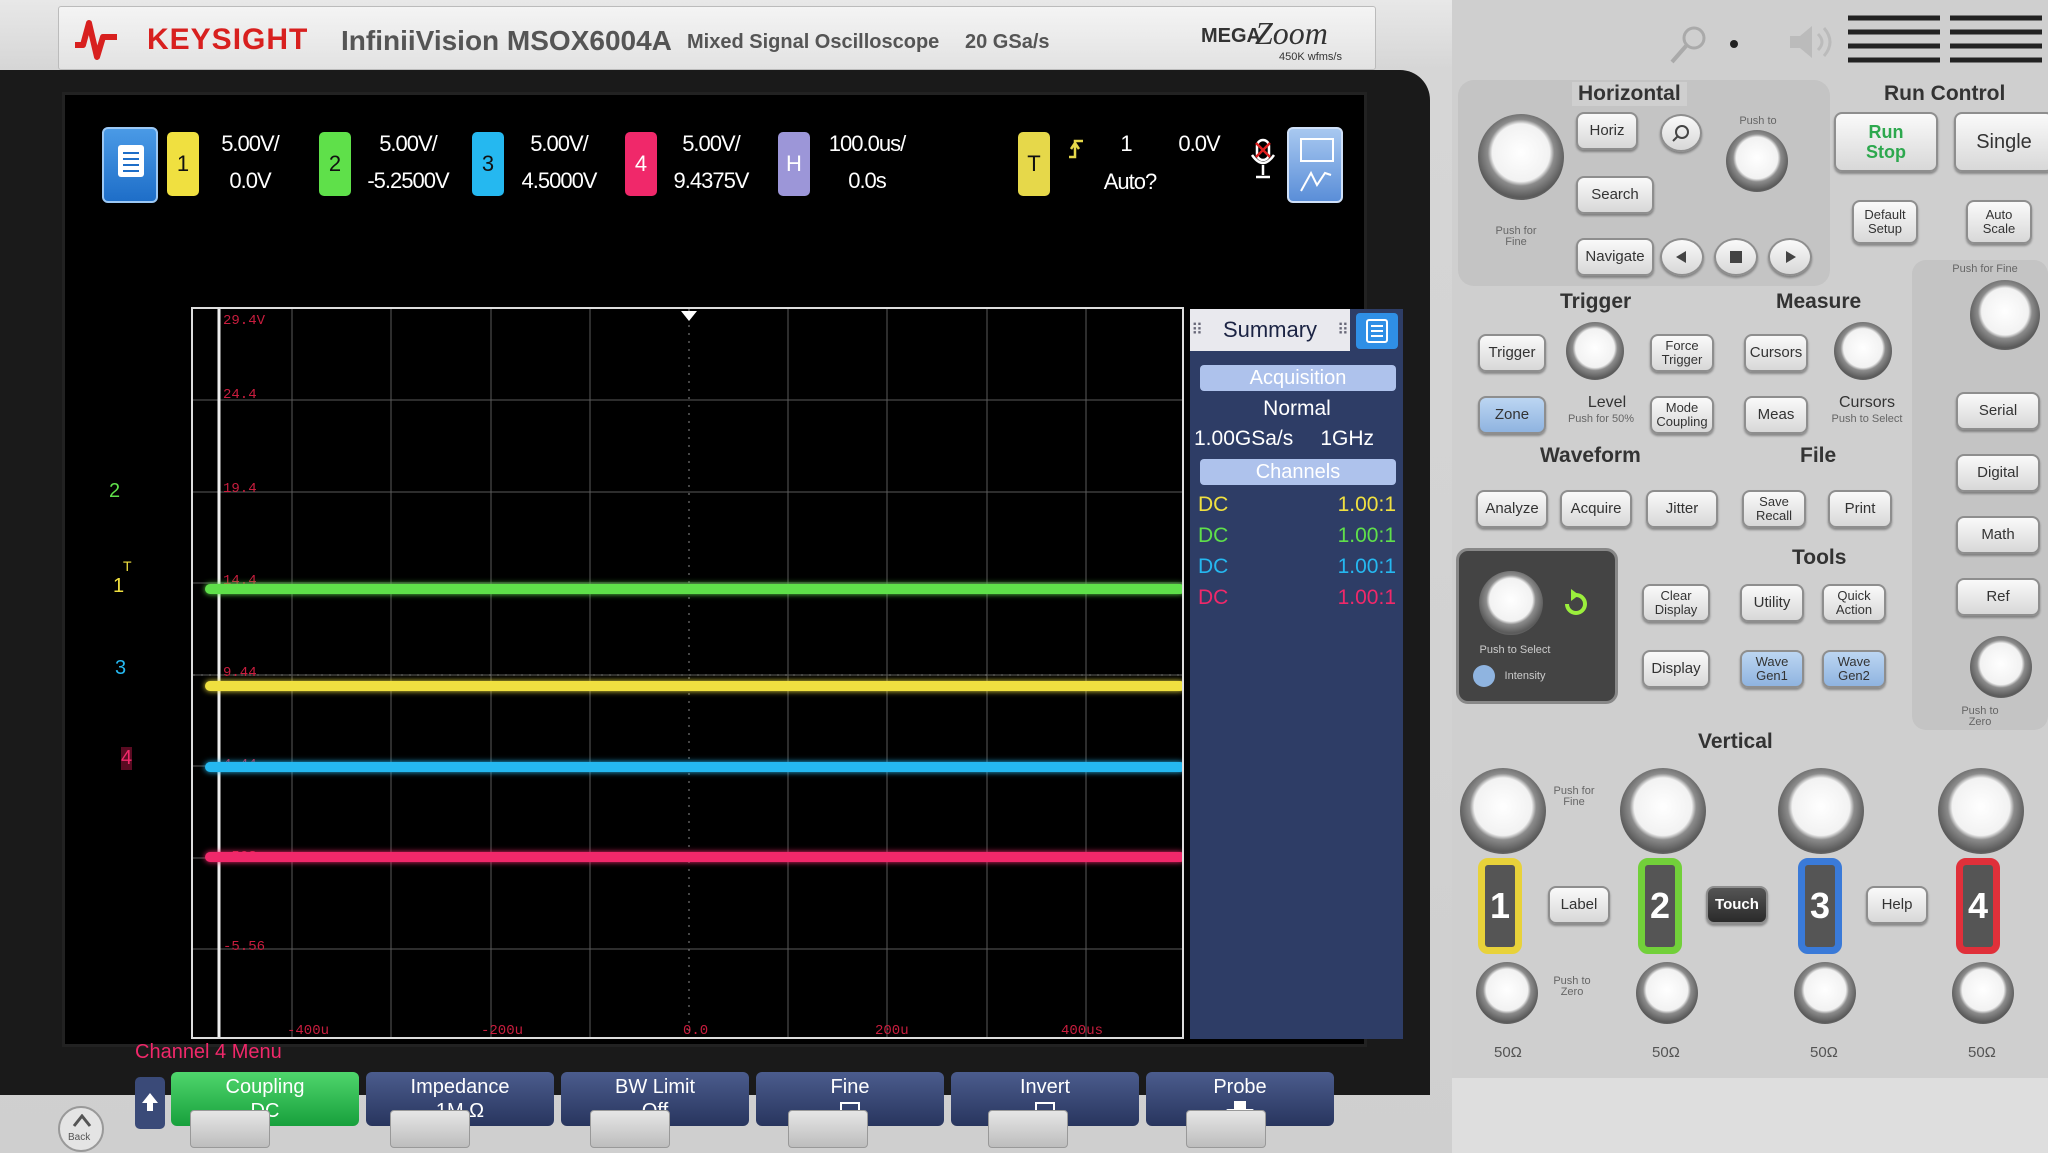 This screenshot has width=2048, height=1153. What do you see at coordinates (114, 491) in the screenshot?
I see `ch2-ground-marker: 2` at bounding box center [114, 491].